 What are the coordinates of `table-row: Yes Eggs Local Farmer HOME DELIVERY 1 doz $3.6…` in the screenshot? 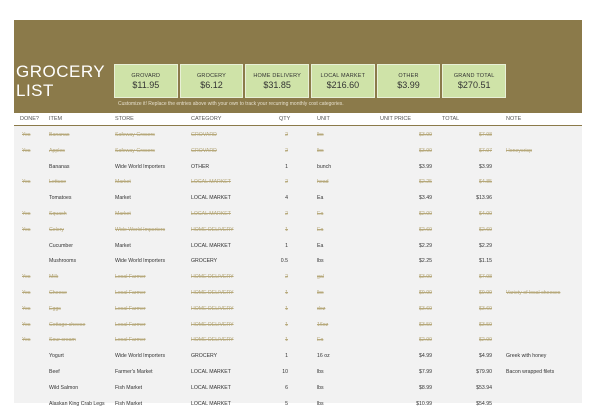 It's located at (298, 309).